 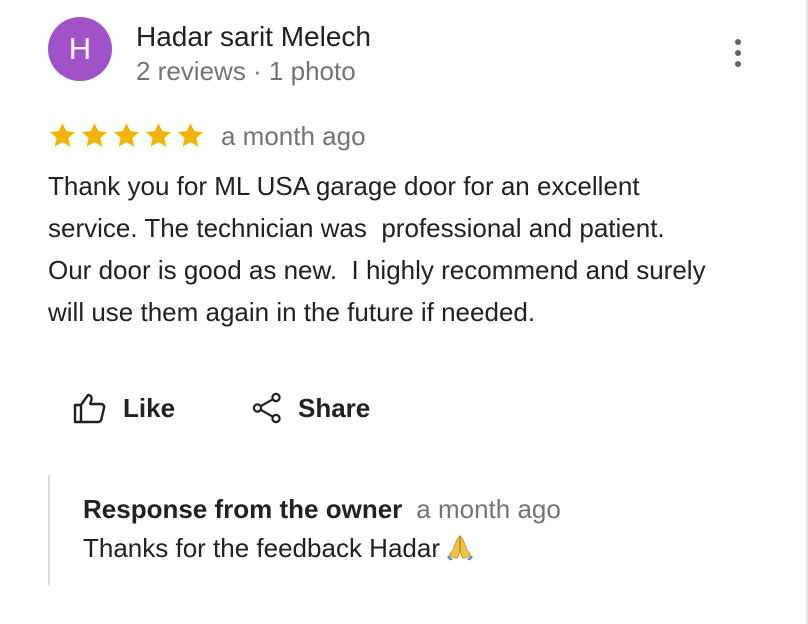 I want to click on folded-hands-icon, so click(x=459, y=548).